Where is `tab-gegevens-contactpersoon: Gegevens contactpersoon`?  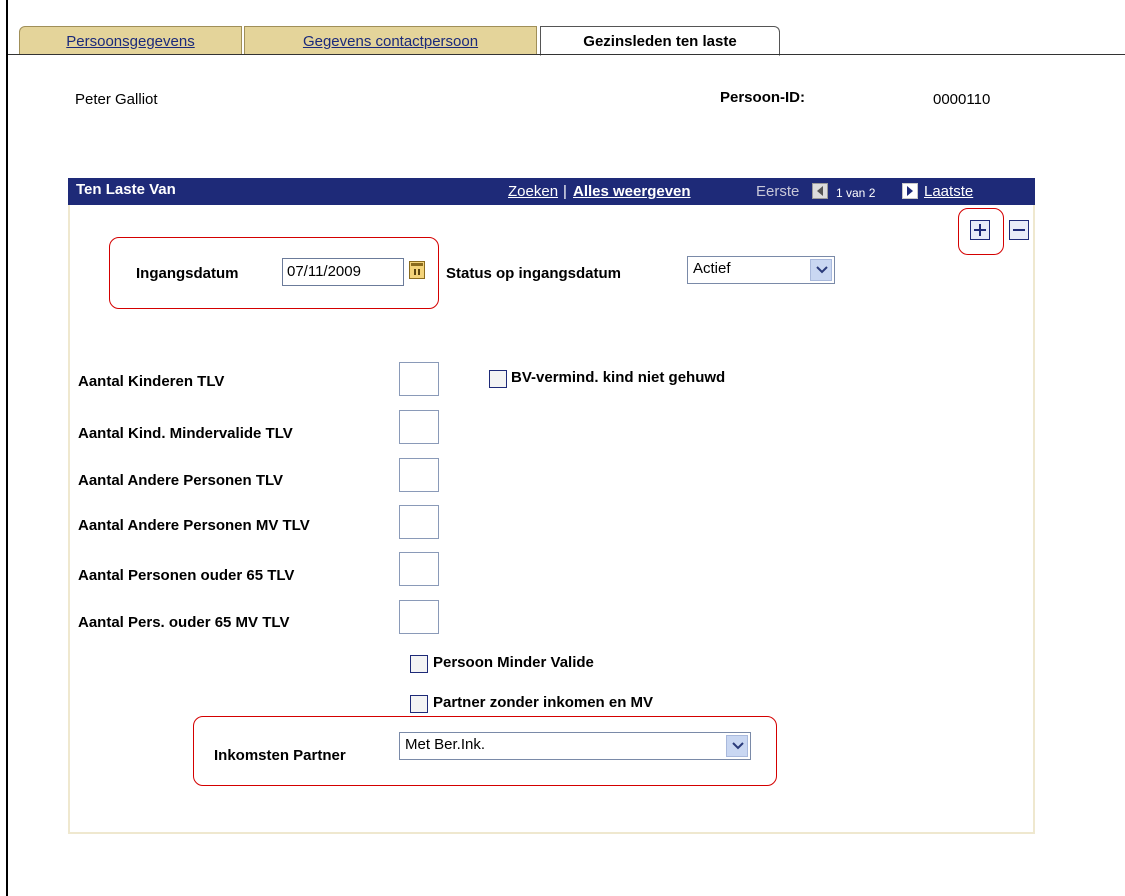
tab-gegevens-contactpersoon: Gegevens contactpersoon is located at coordinates (390, 40).